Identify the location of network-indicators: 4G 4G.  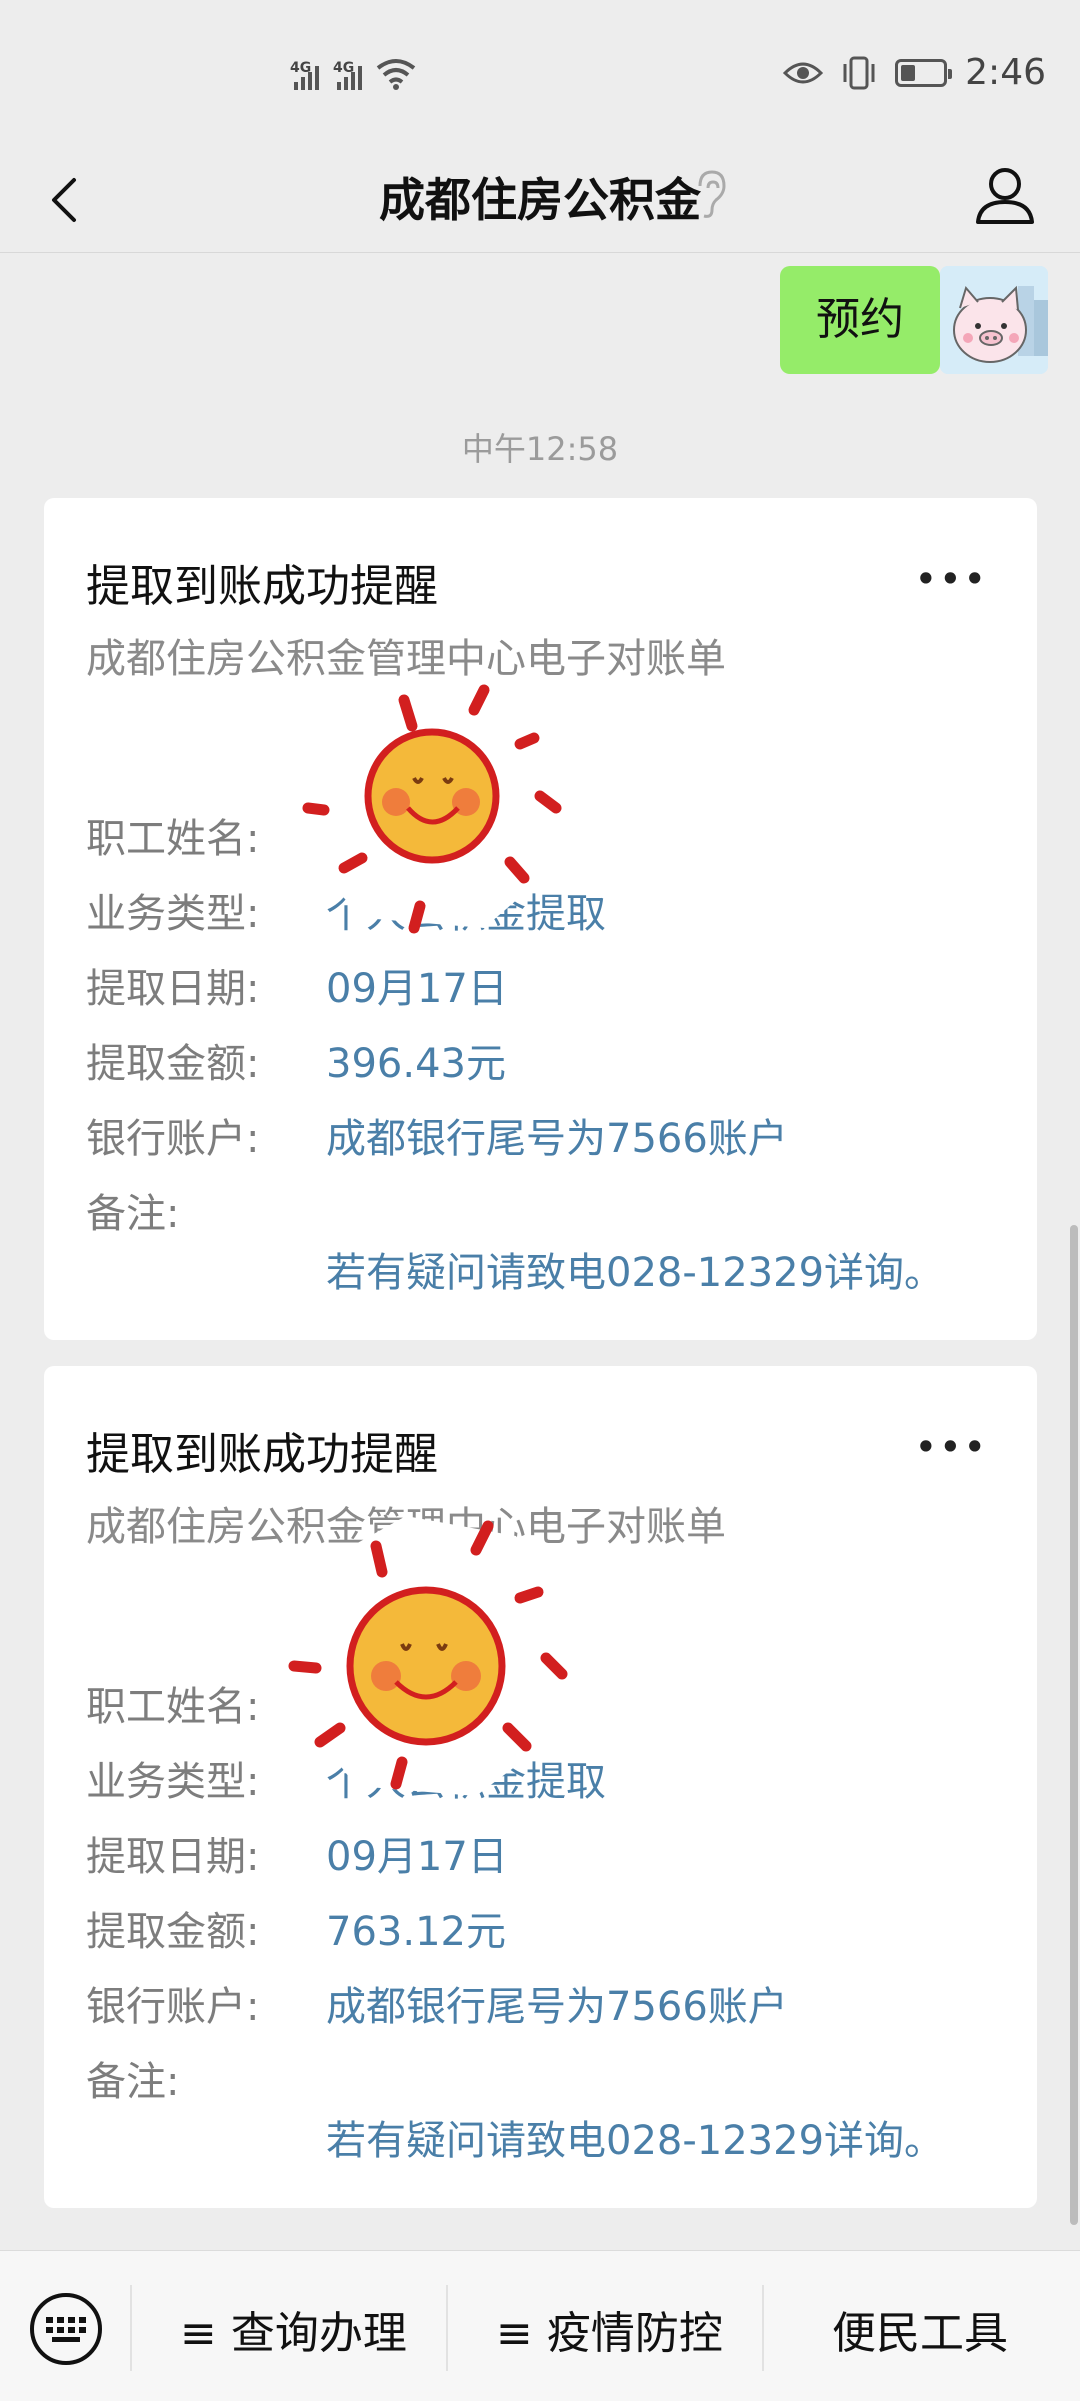
(353, 74).